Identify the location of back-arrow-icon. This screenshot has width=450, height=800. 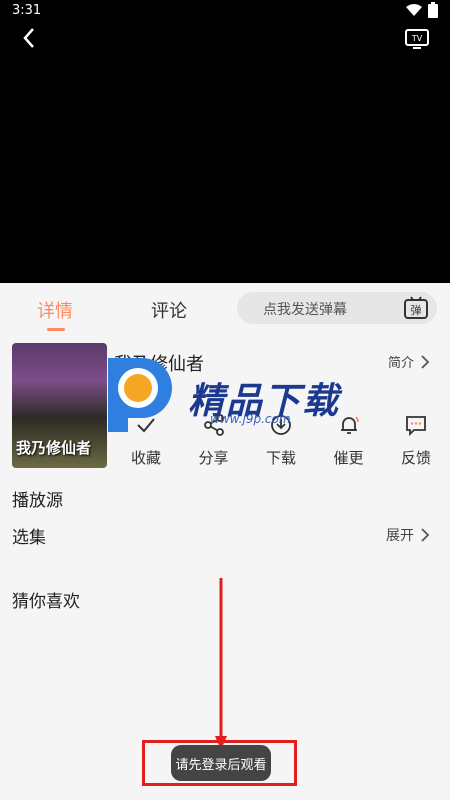
(30, 38).